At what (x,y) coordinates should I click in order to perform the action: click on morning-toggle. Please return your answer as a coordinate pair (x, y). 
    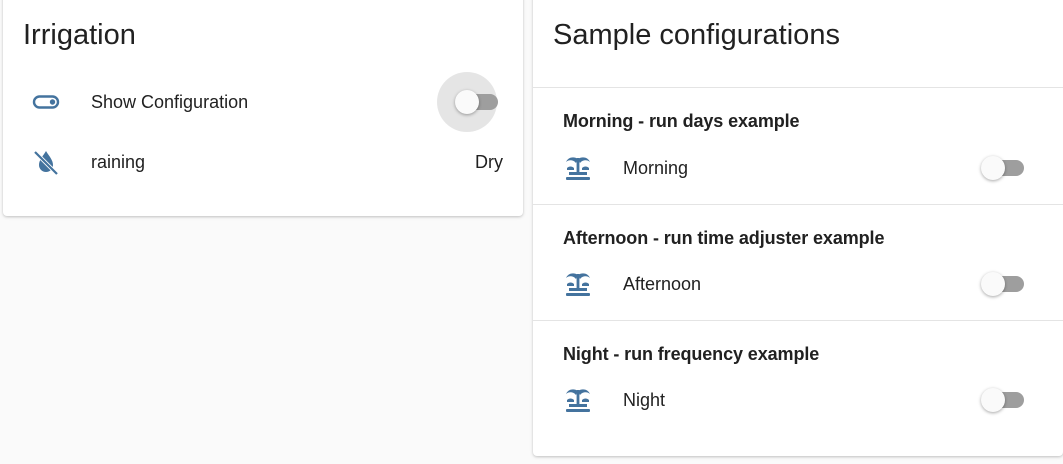
    Looking at the image, I should click on (1003, 168).